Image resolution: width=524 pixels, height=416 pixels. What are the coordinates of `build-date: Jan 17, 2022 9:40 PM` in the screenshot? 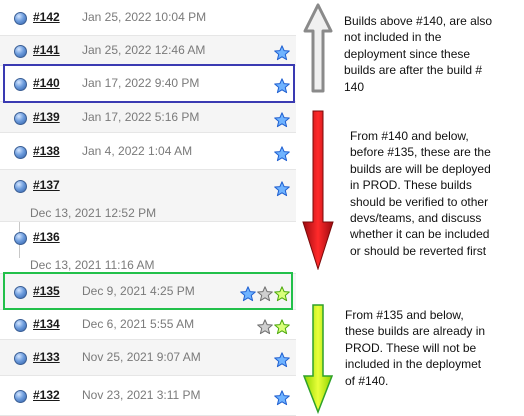 It's located at (141, 83).